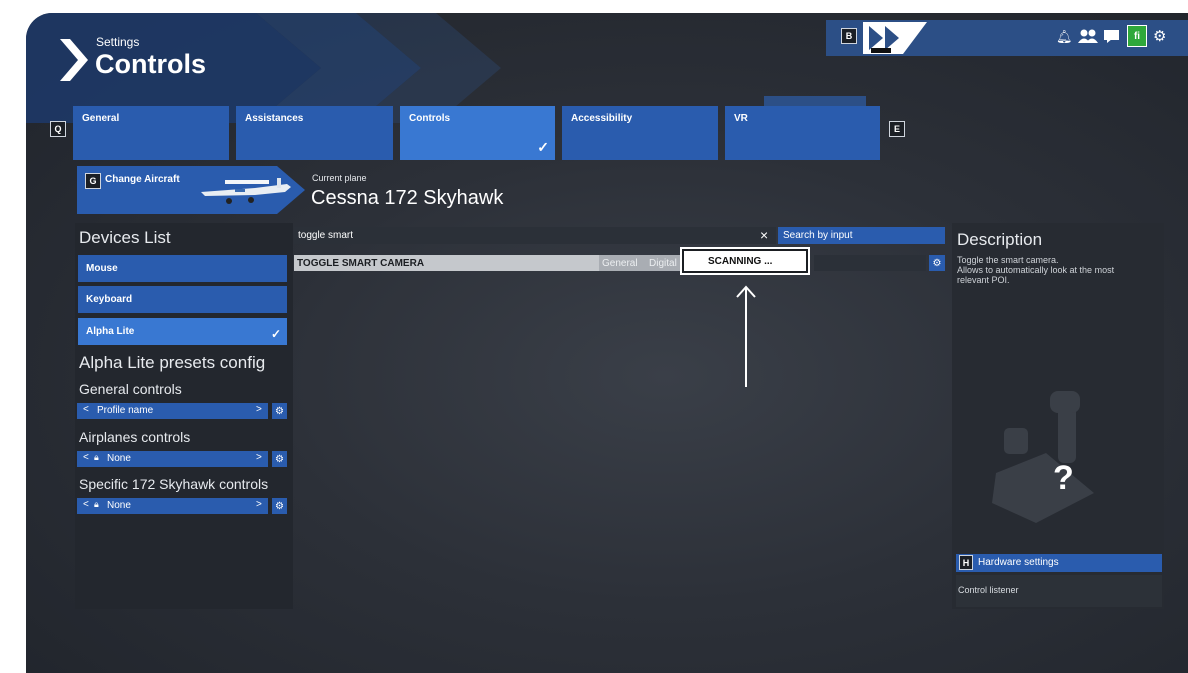  Describe the element at coordinates (246, 191) in the screenshot. I see `aircraft-image` at that location.